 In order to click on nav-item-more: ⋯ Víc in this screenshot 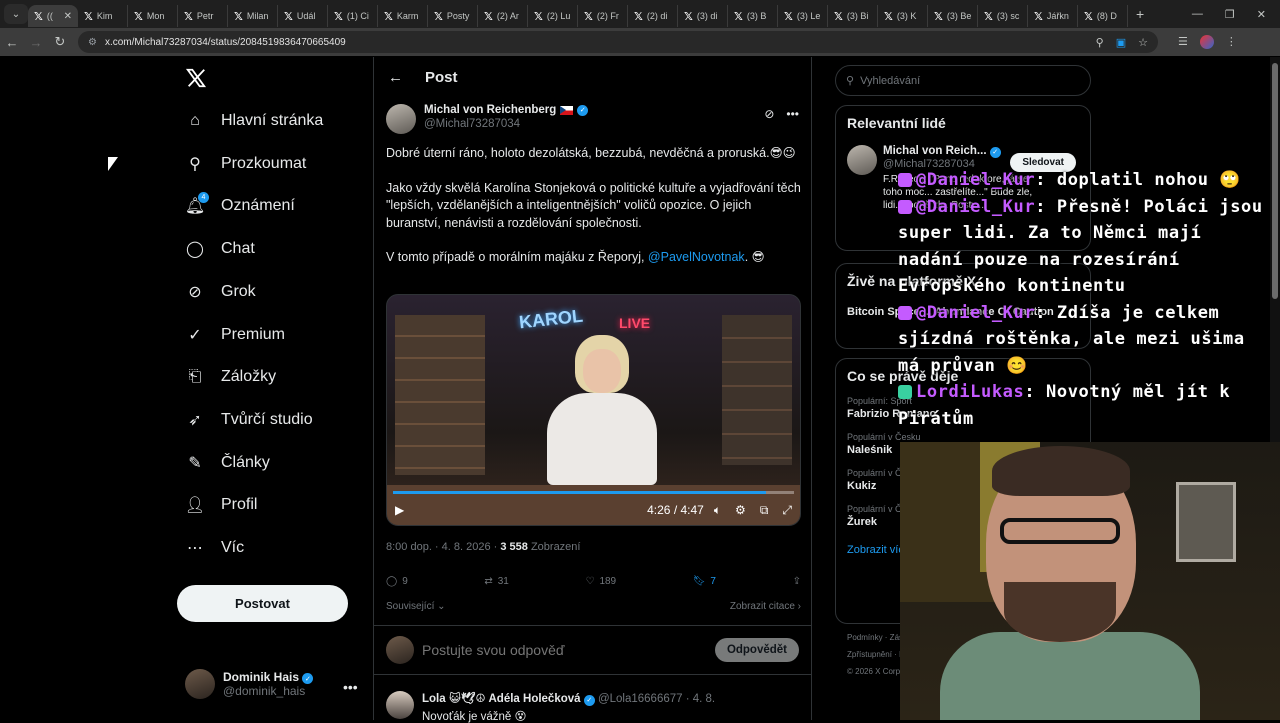, I will do `click(214, 548)`.